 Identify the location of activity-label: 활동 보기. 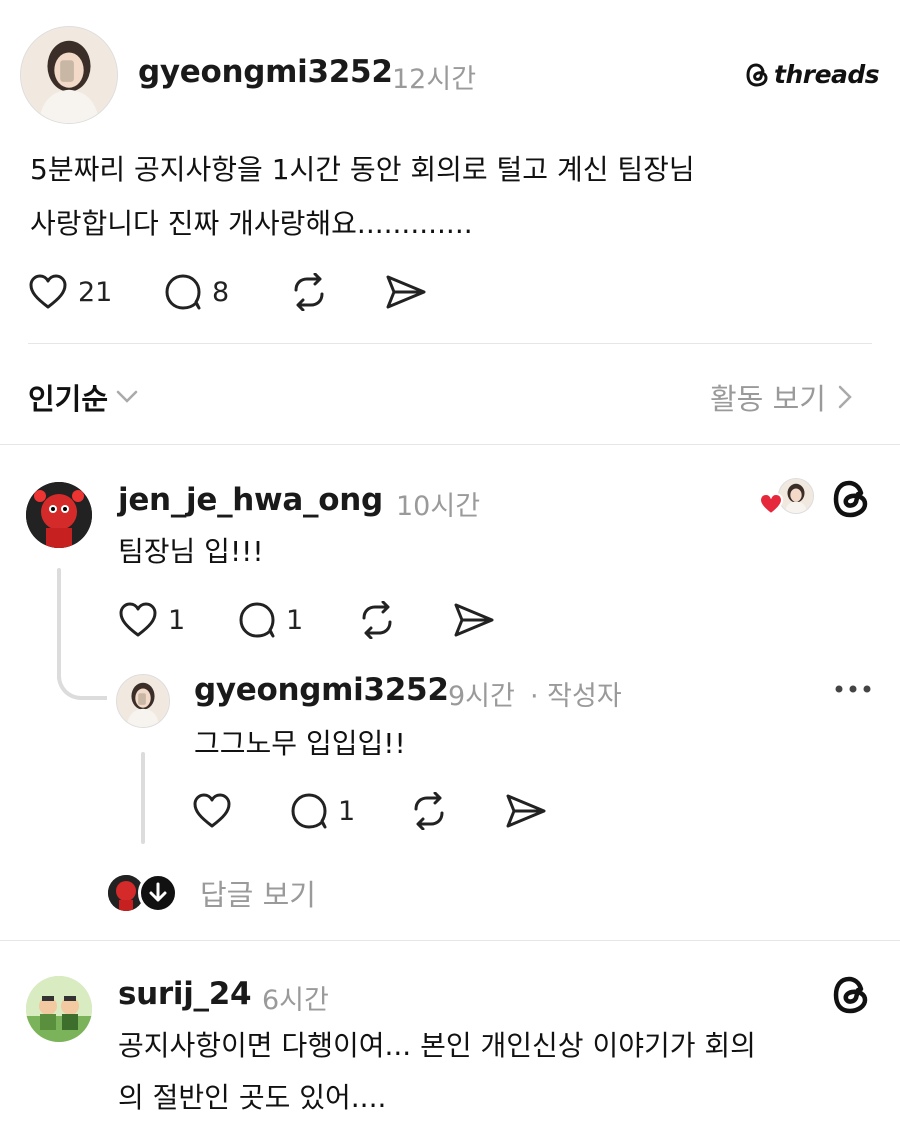
(768, 399).